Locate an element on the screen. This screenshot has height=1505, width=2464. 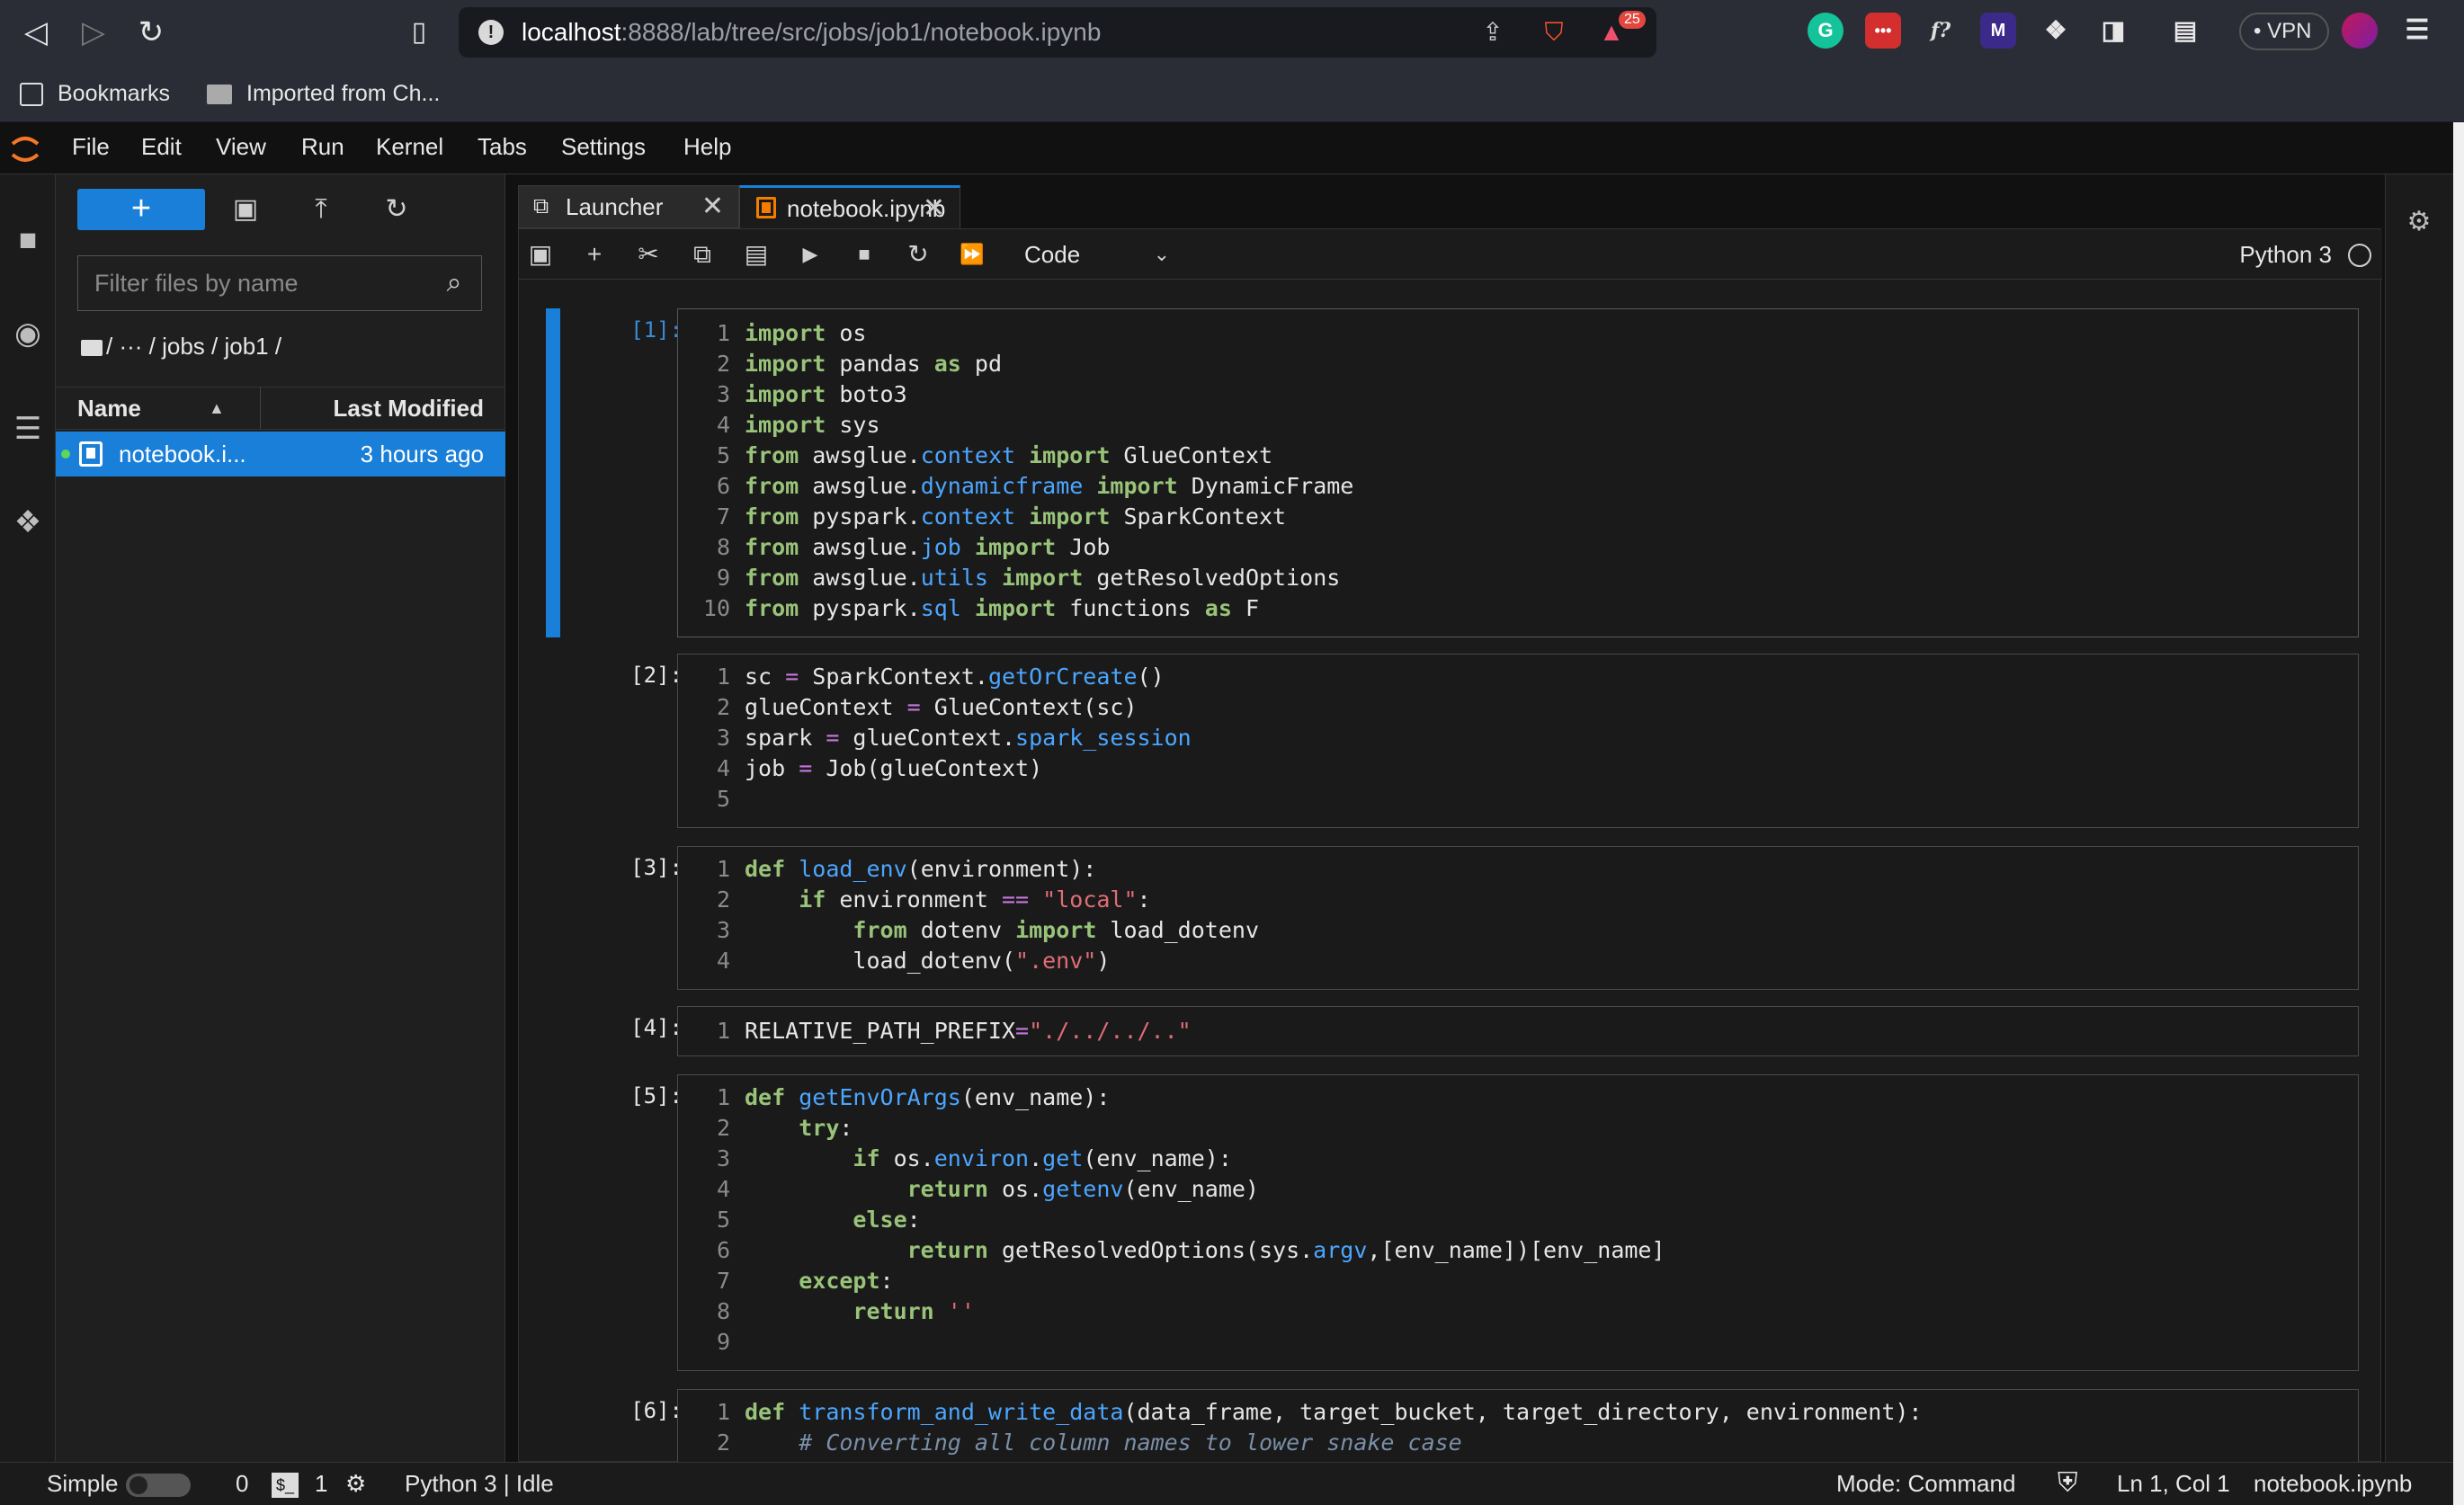
code-line: 1 import os is located at coordinates (791, 333).